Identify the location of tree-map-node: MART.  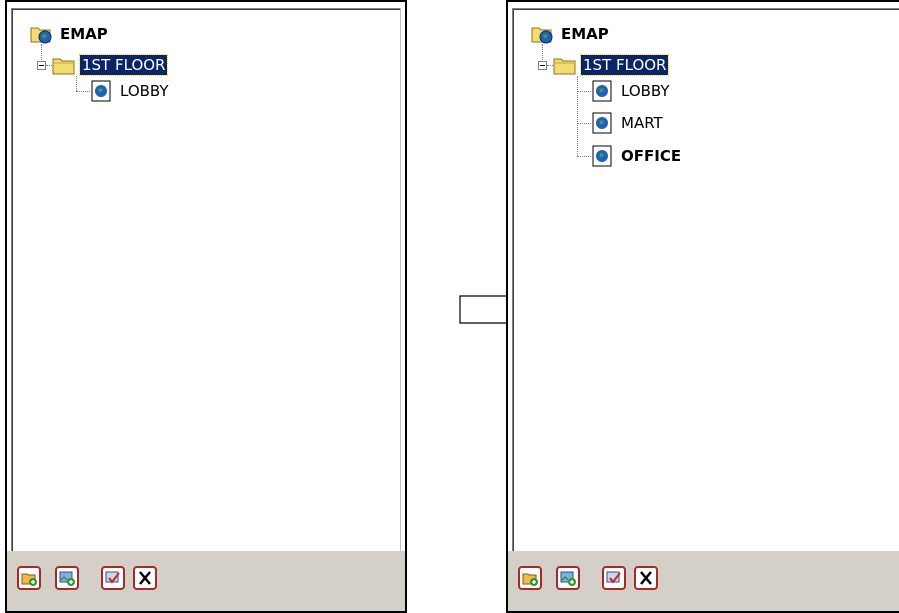
(628, 123).